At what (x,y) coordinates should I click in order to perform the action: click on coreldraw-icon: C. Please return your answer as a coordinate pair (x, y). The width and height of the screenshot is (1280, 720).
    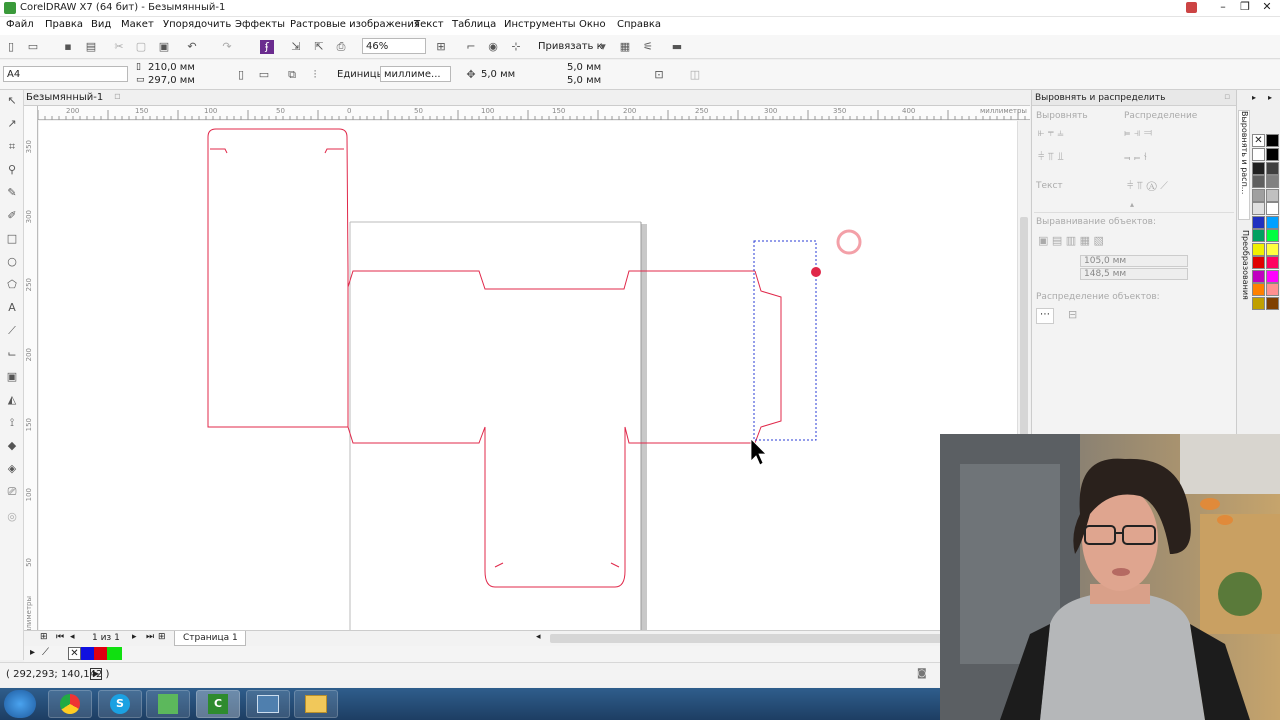
    Looking at the image, I should click on (218, 704).